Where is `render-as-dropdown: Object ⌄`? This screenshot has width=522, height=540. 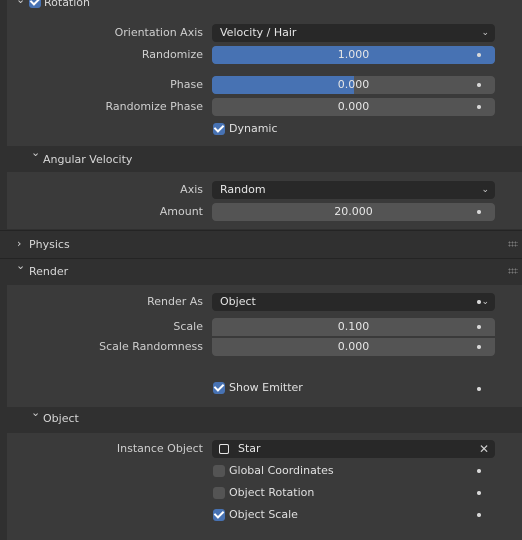
render-as-dropdown: Object ⌄ is located at coordinates (353, 302).